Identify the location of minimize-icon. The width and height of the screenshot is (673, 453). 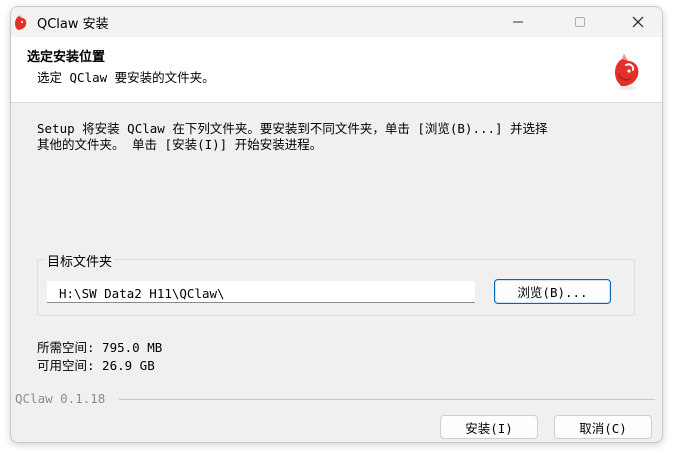
(518, 22).